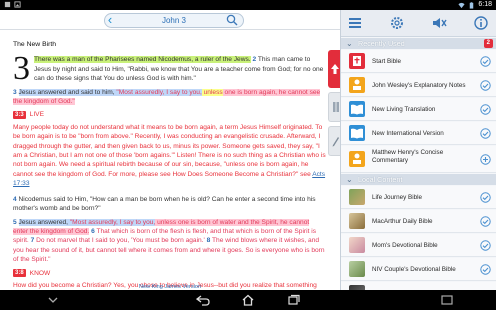 This screenshot has height=310, width=496. What do you see at coordinates (19, 273) in the screenshot?
I see `note-verse-badge: 3:8` at bounding box center [19, 273].